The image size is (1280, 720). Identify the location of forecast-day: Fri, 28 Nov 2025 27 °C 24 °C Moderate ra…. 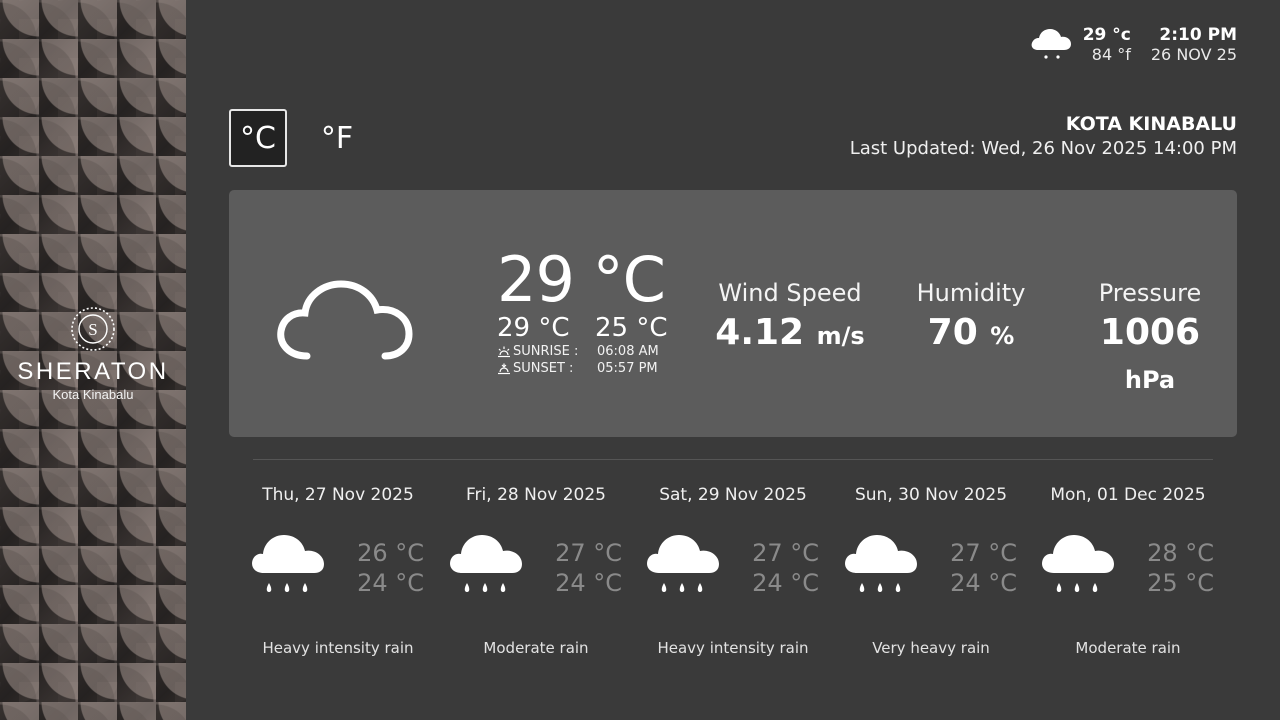
(536, 580).